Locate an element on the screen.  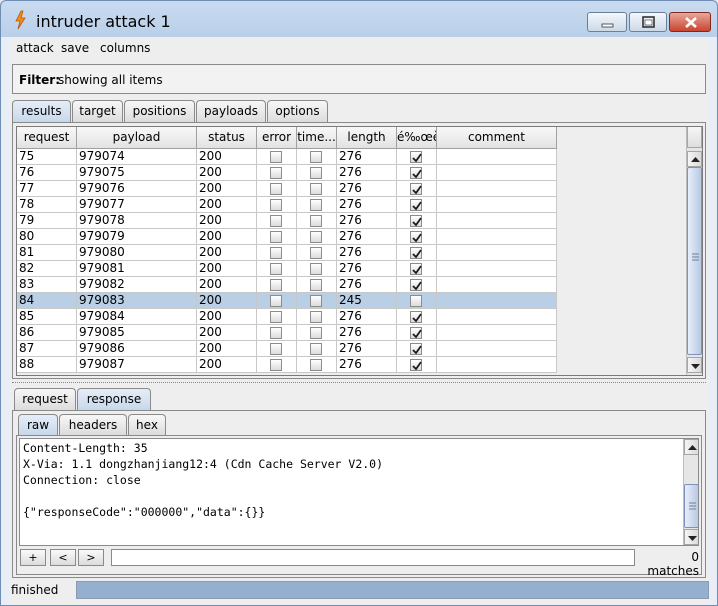
title-bar: intruder attack 1 is located at coordinates (359, 19).